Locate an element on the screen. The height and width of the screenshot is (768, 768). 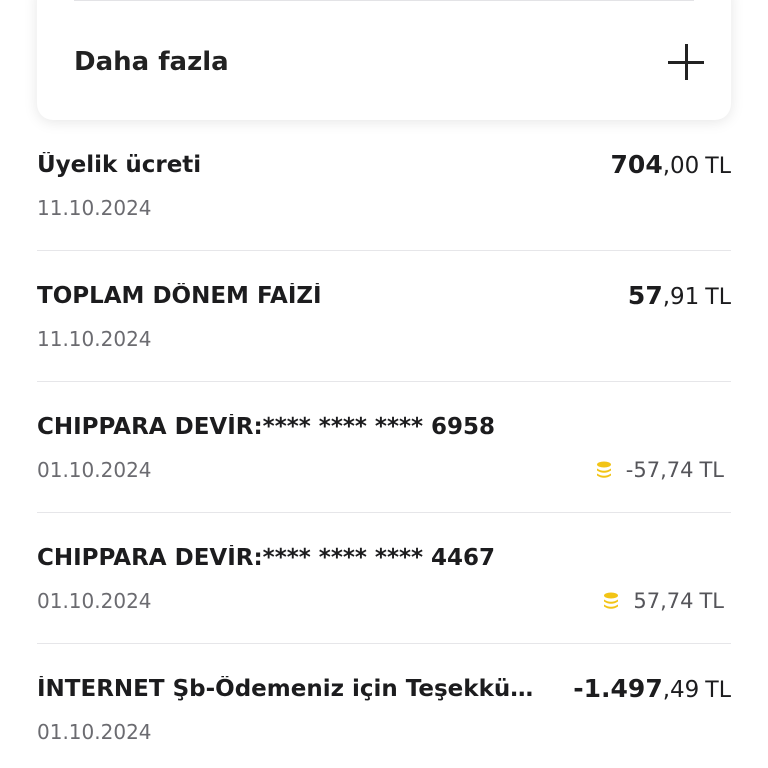
amount-value: -57,74 is located at coordinates (659, 470).